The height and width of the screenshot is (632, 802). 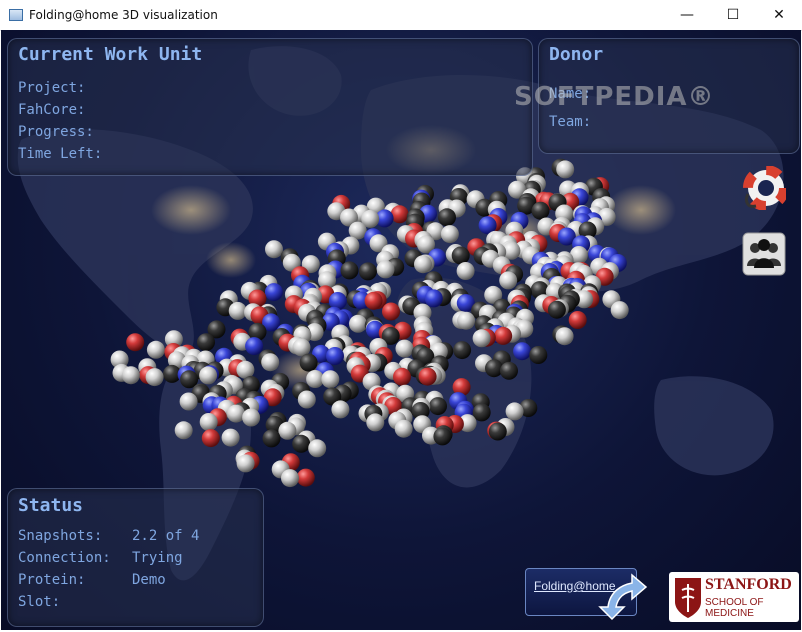 I want to click on app-icon, so click(x=16, y=15).